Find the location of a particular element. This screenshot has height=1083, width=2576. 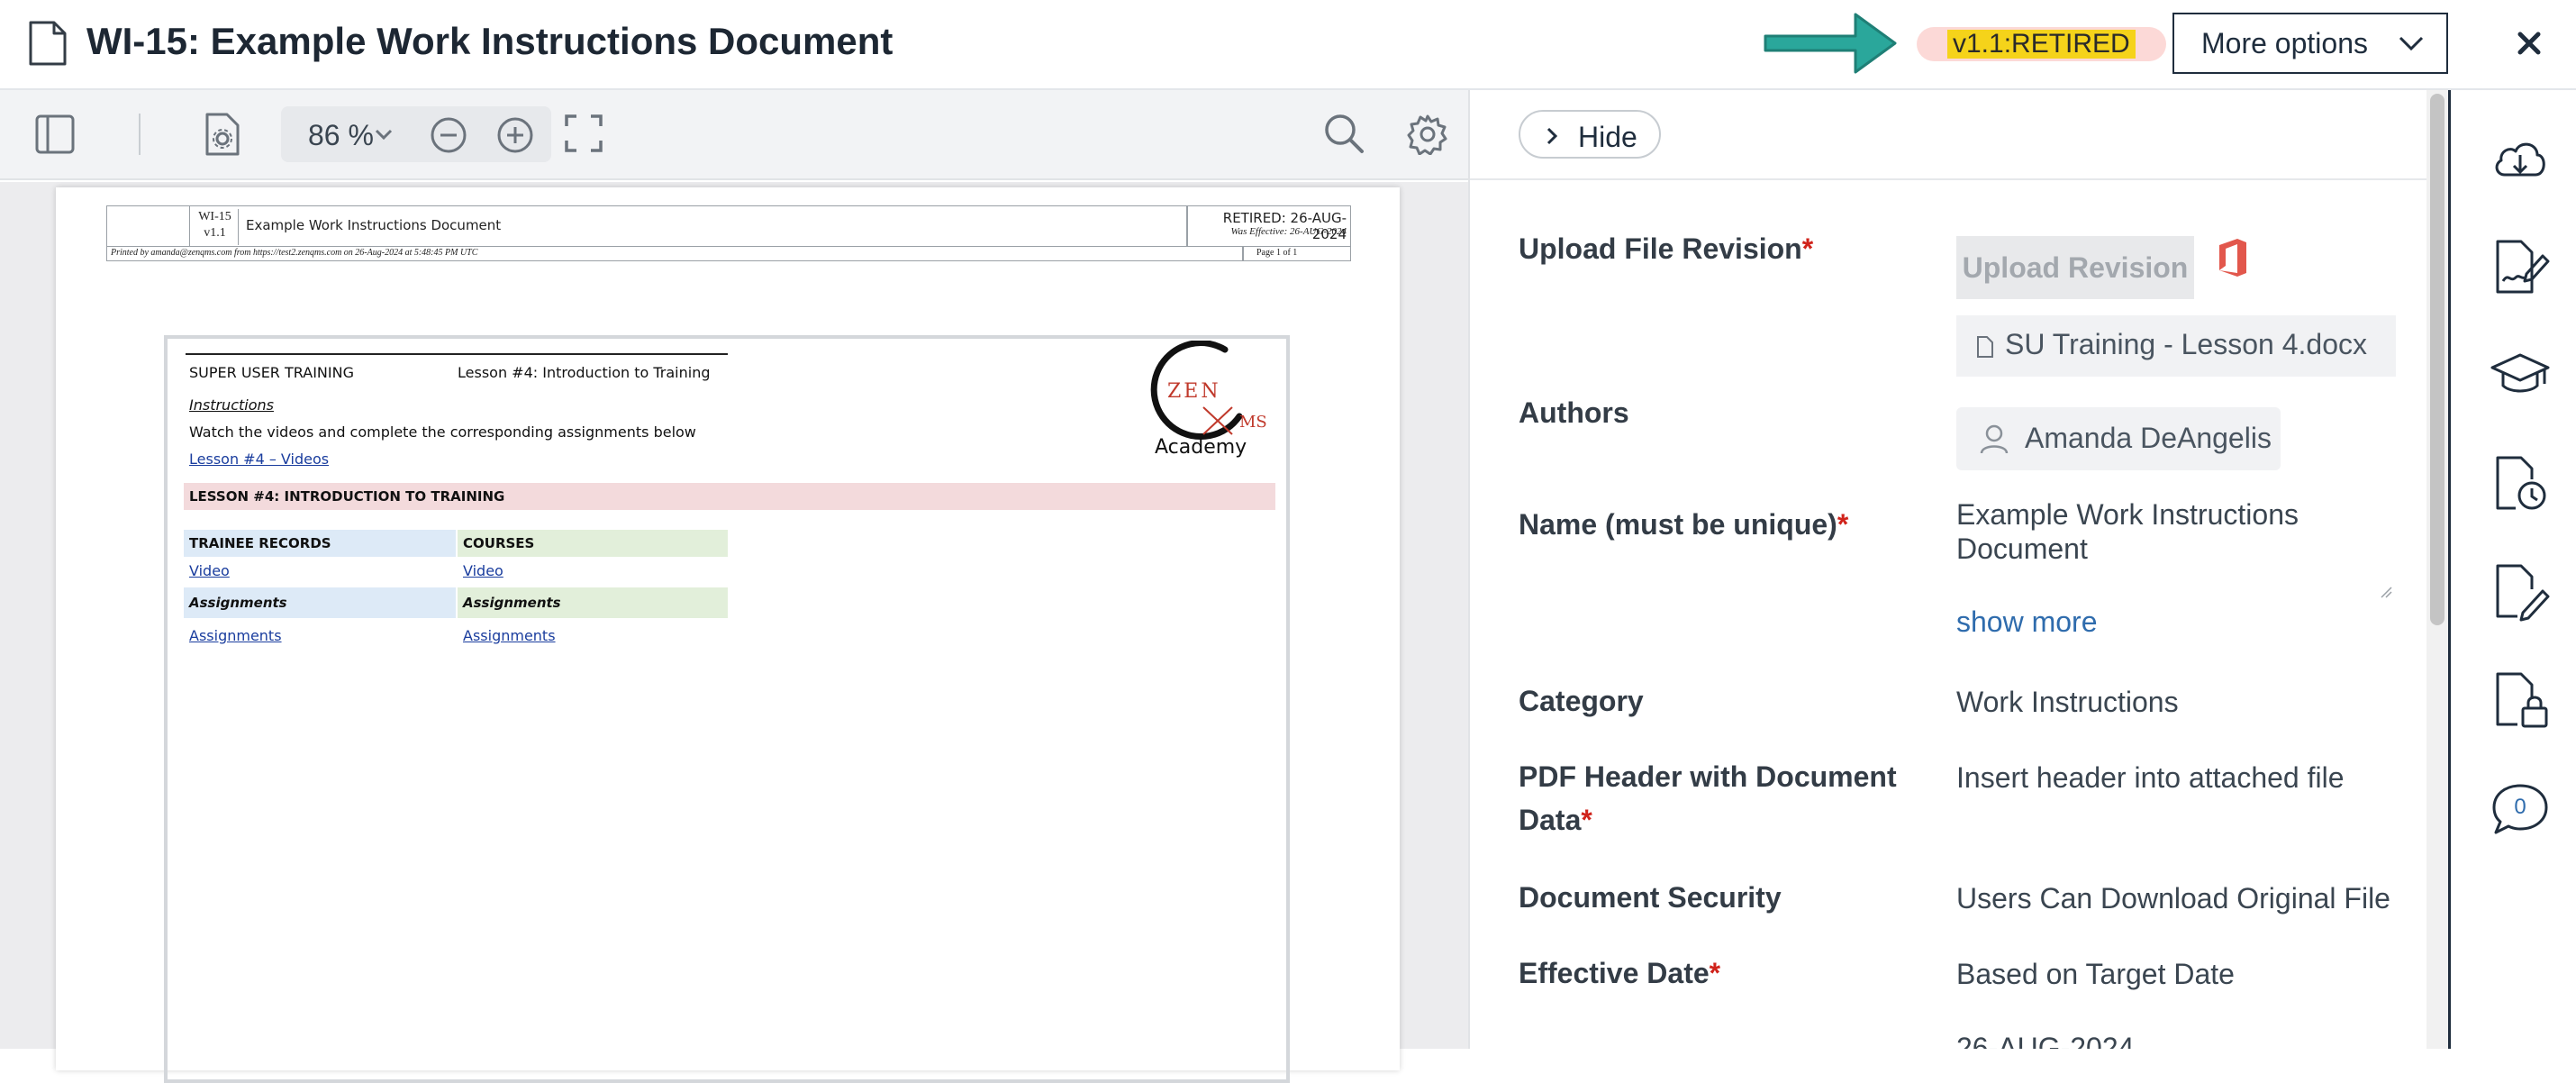

close-icon is located at coordinates (2529, 43).